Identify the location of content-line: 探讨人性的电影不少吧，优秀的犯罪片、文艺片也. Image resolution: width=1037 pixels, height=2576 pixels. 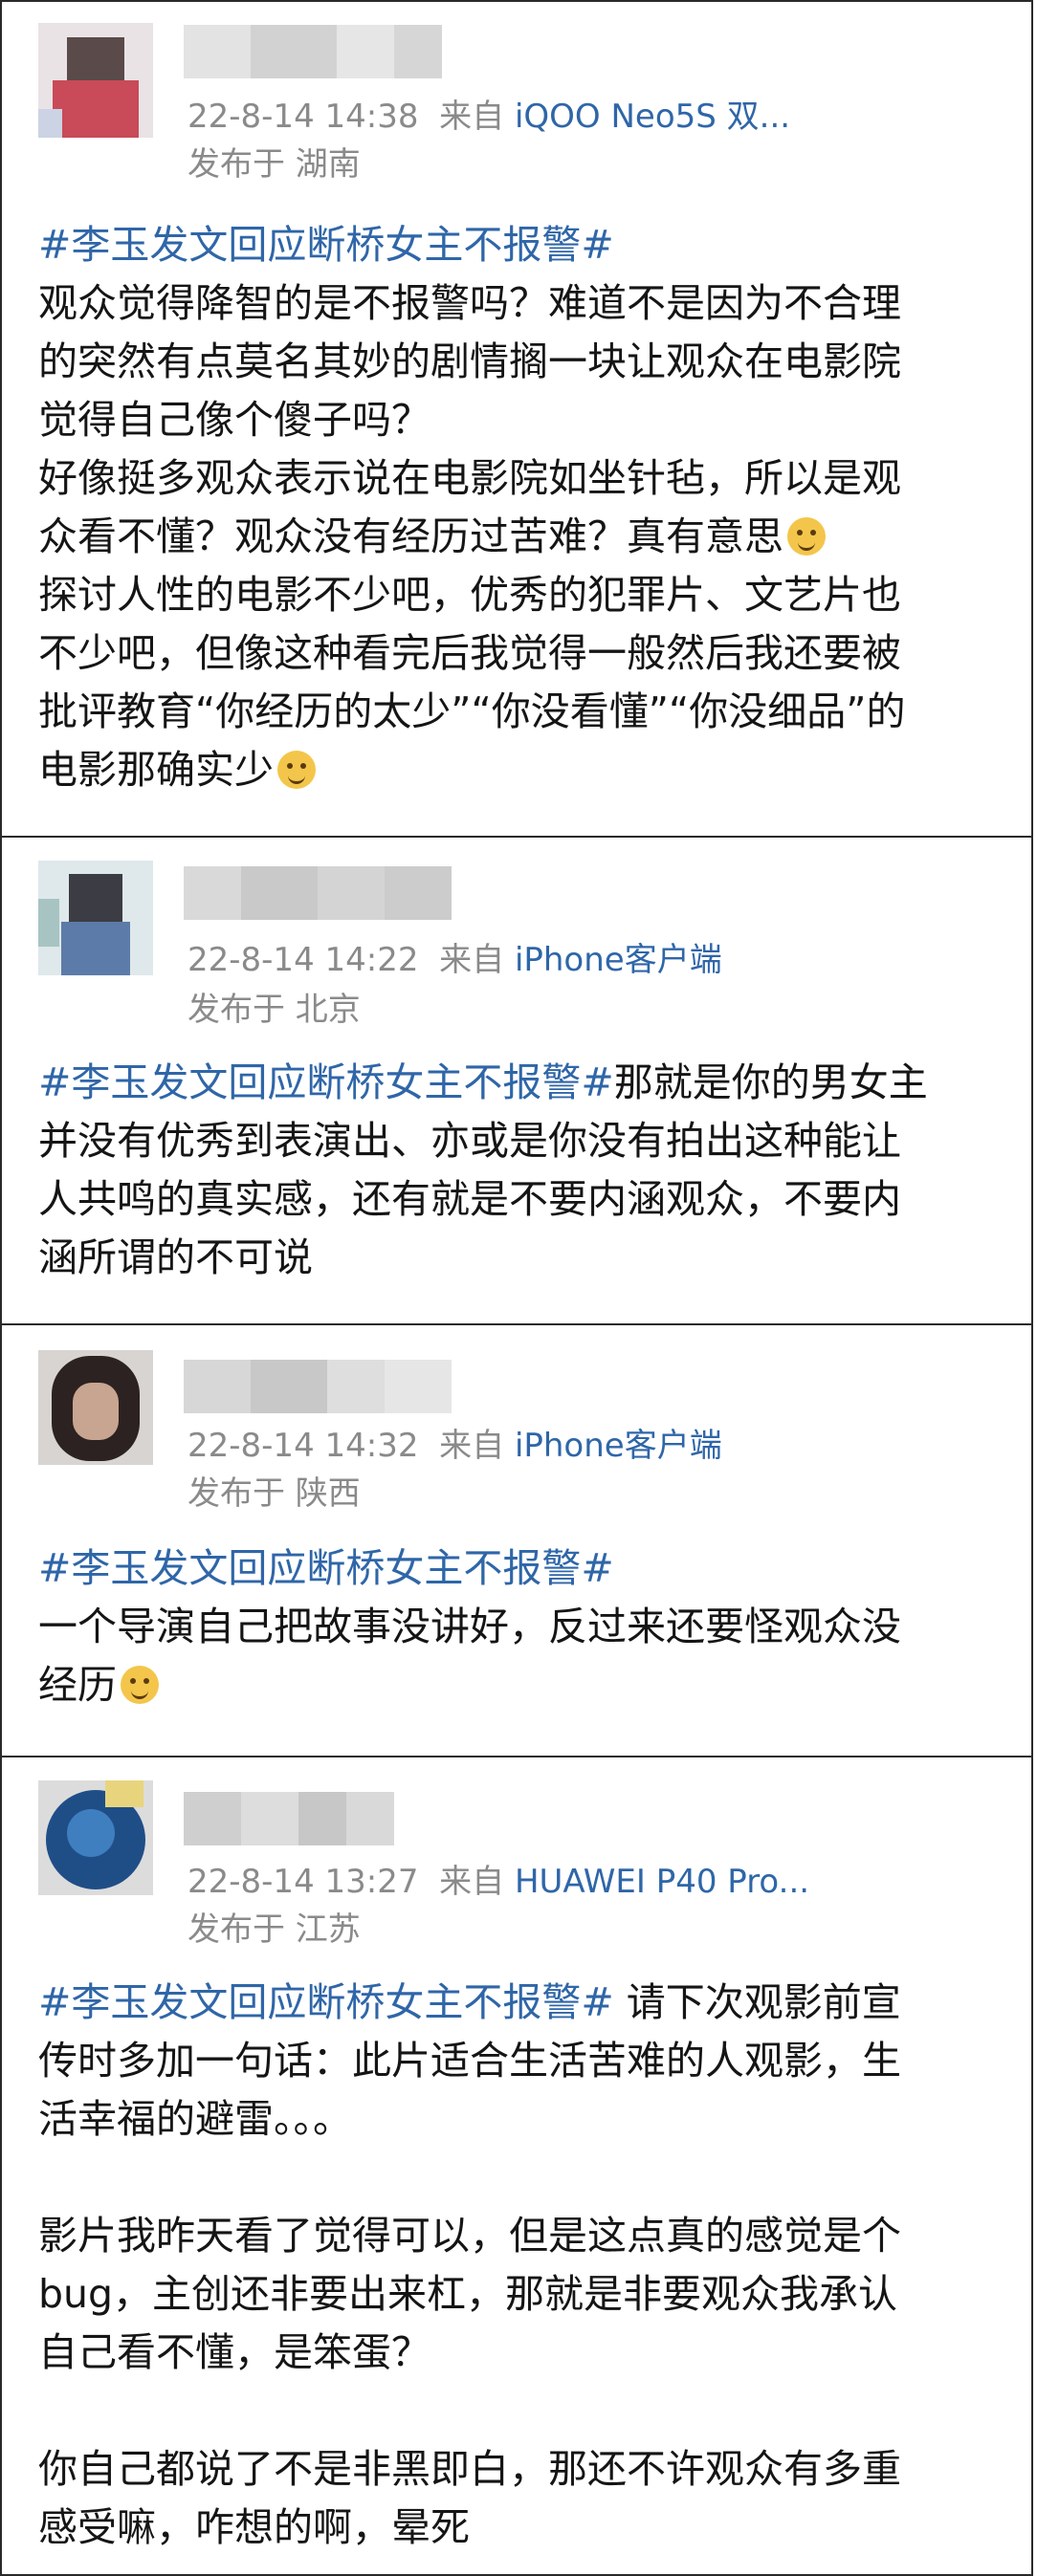
(469, 595).